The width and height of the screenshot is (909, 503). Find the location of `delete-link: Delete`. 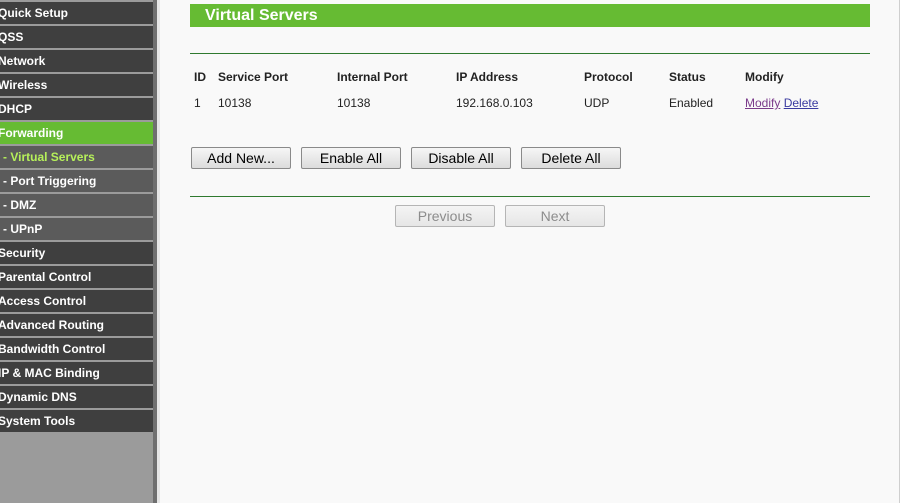

delete-link: Delete is located at coordinates (801, 103).